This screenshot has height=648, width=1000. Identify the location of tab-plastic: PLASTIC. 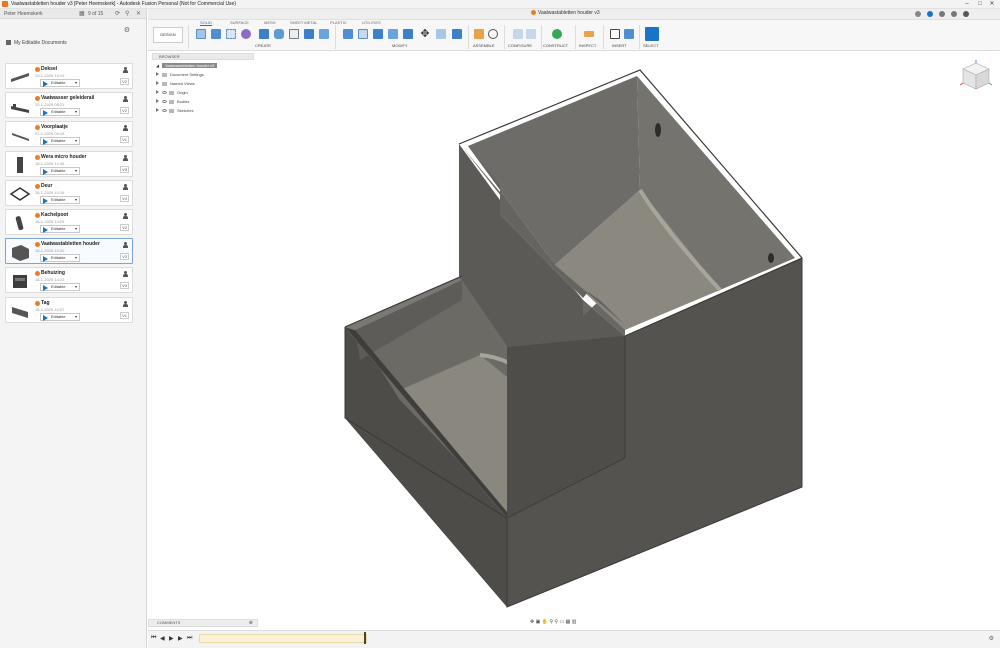
(338, 22).